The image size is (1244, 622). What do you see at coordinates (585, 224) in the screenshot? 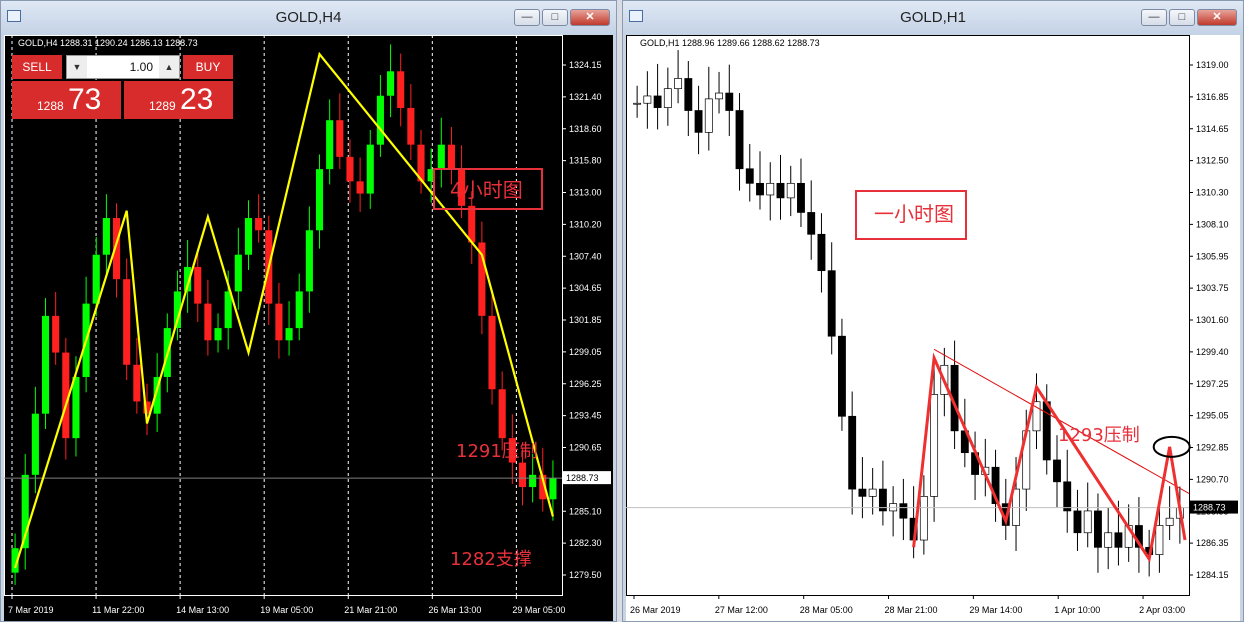
I see `y-tick-label: 1310.20` at bounding box center [585, 224].